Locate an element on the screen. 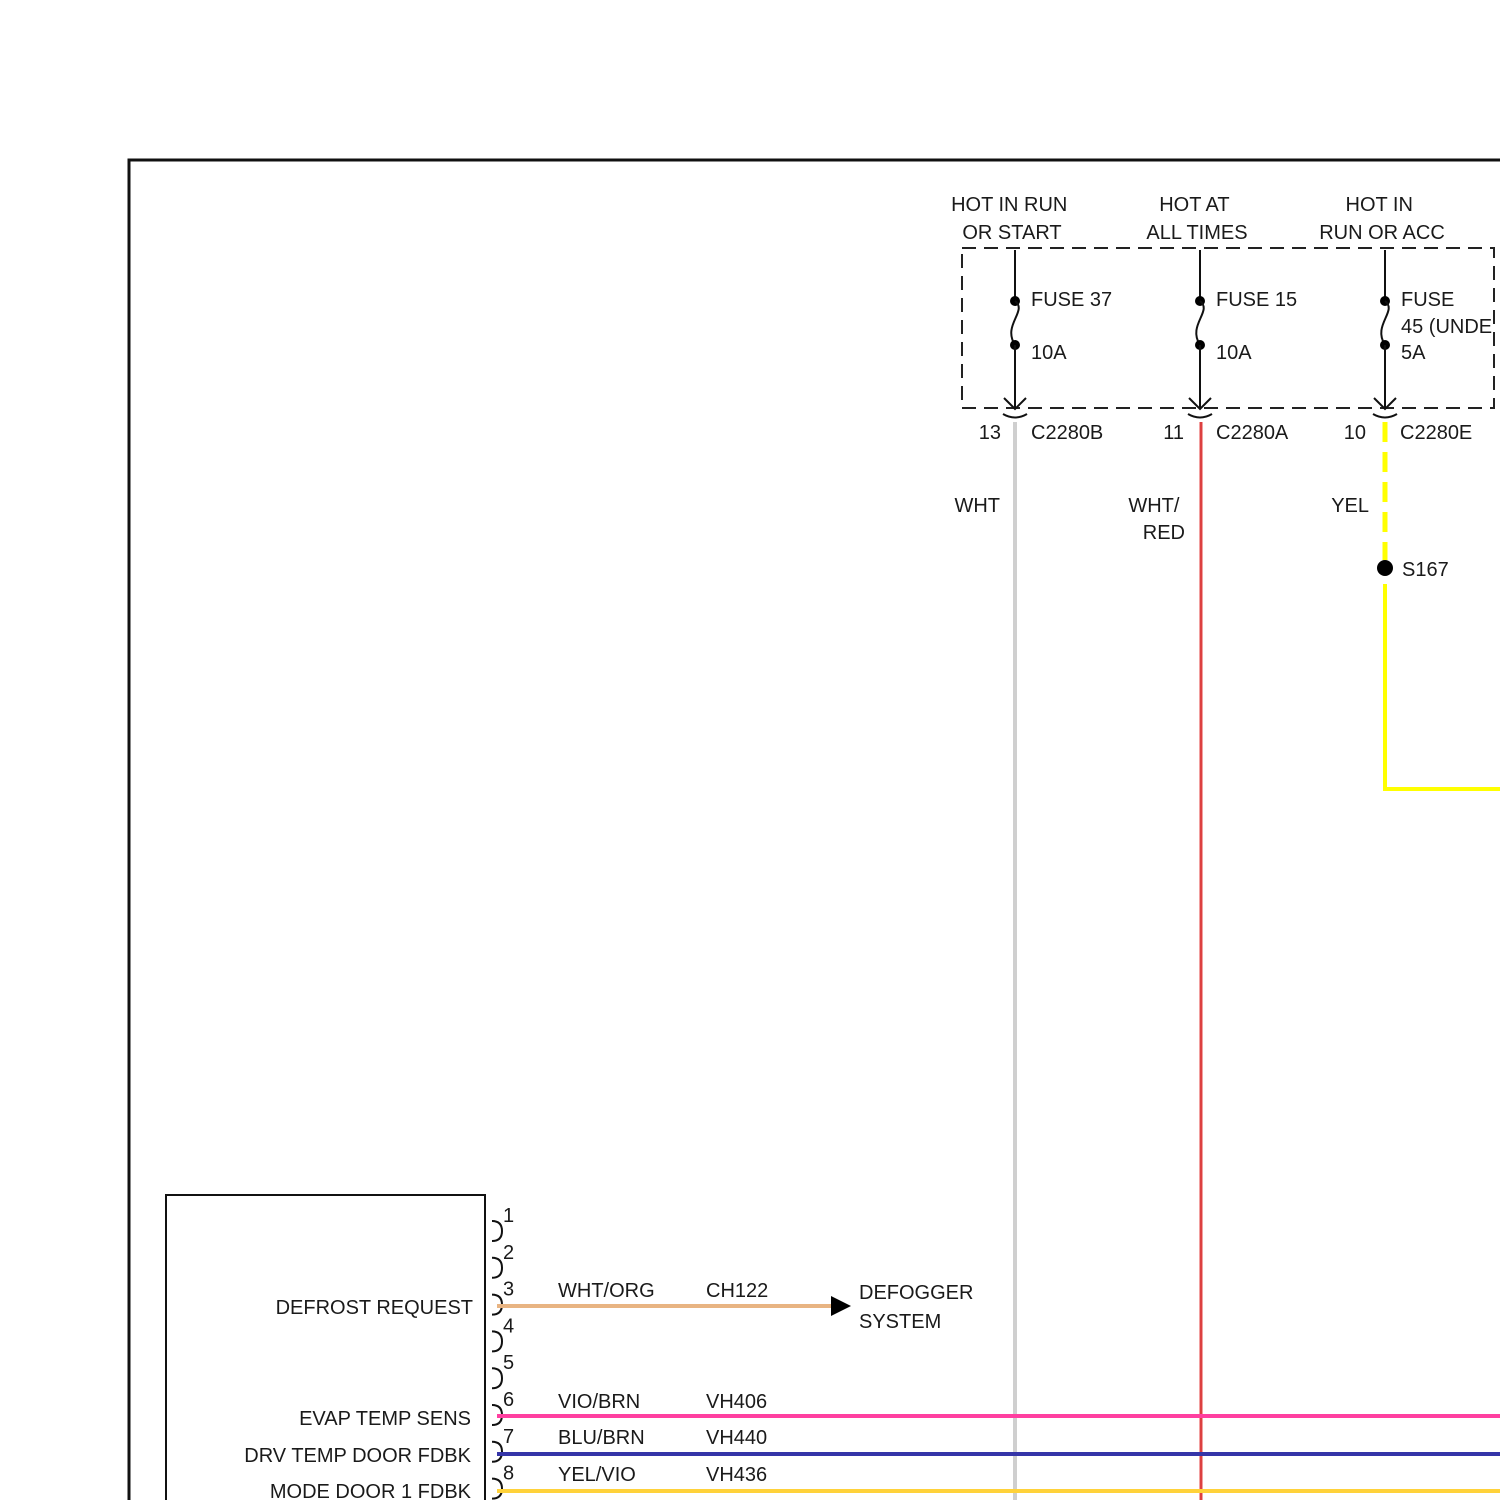 The image size is (1500, 1500). wht-wire-label: WHT is located at coordinates (977, 506).